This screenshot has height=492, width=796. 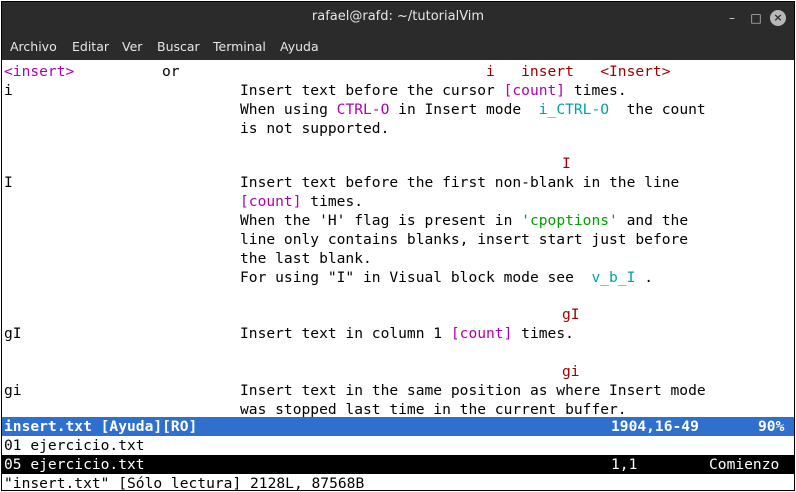 What do you see at coordinates (614, 277) in the screenshot?
I see `v-b-i-link: v_b_I` at bounding box center [614, 277].